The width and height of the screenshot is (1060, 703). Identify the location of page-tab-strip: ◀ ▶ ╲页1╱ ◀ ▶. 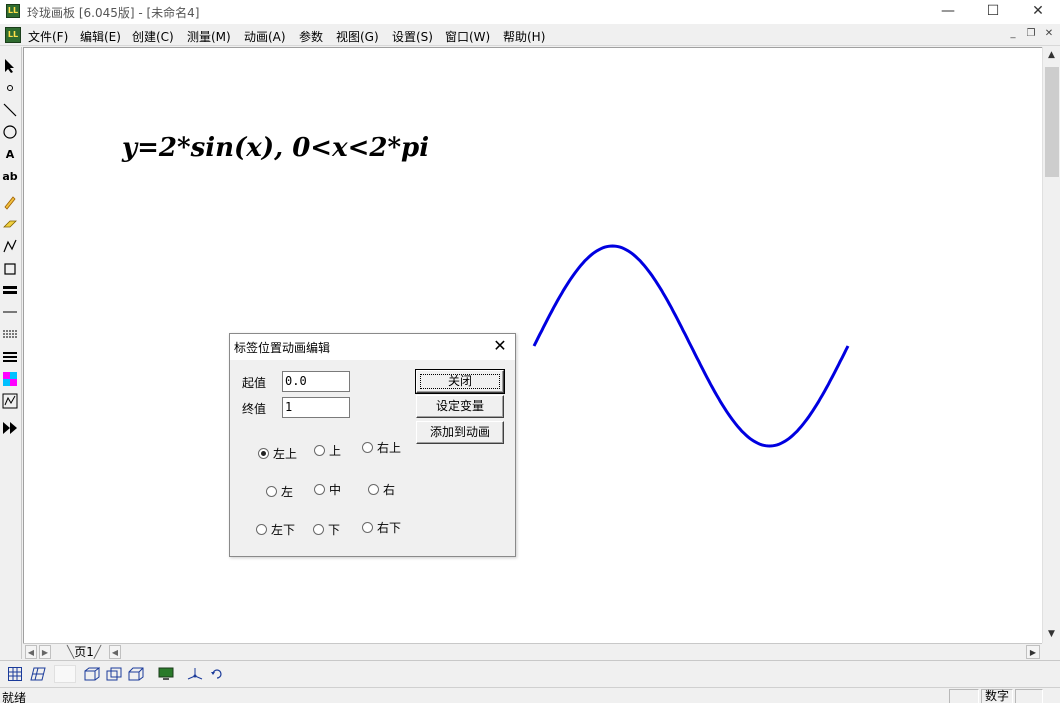
(532, 651).